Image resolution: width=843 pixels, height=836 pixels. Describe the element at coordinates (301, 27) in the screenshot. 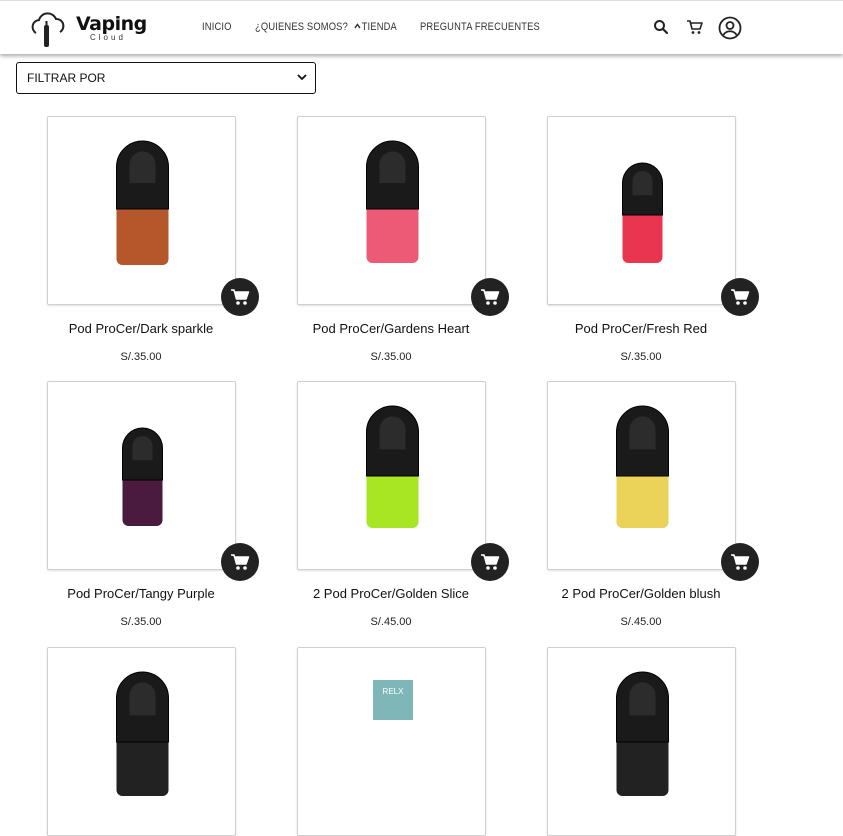

I see `nav-item-quienes-somos: ¿QUIENES SOMOS?` at that location.